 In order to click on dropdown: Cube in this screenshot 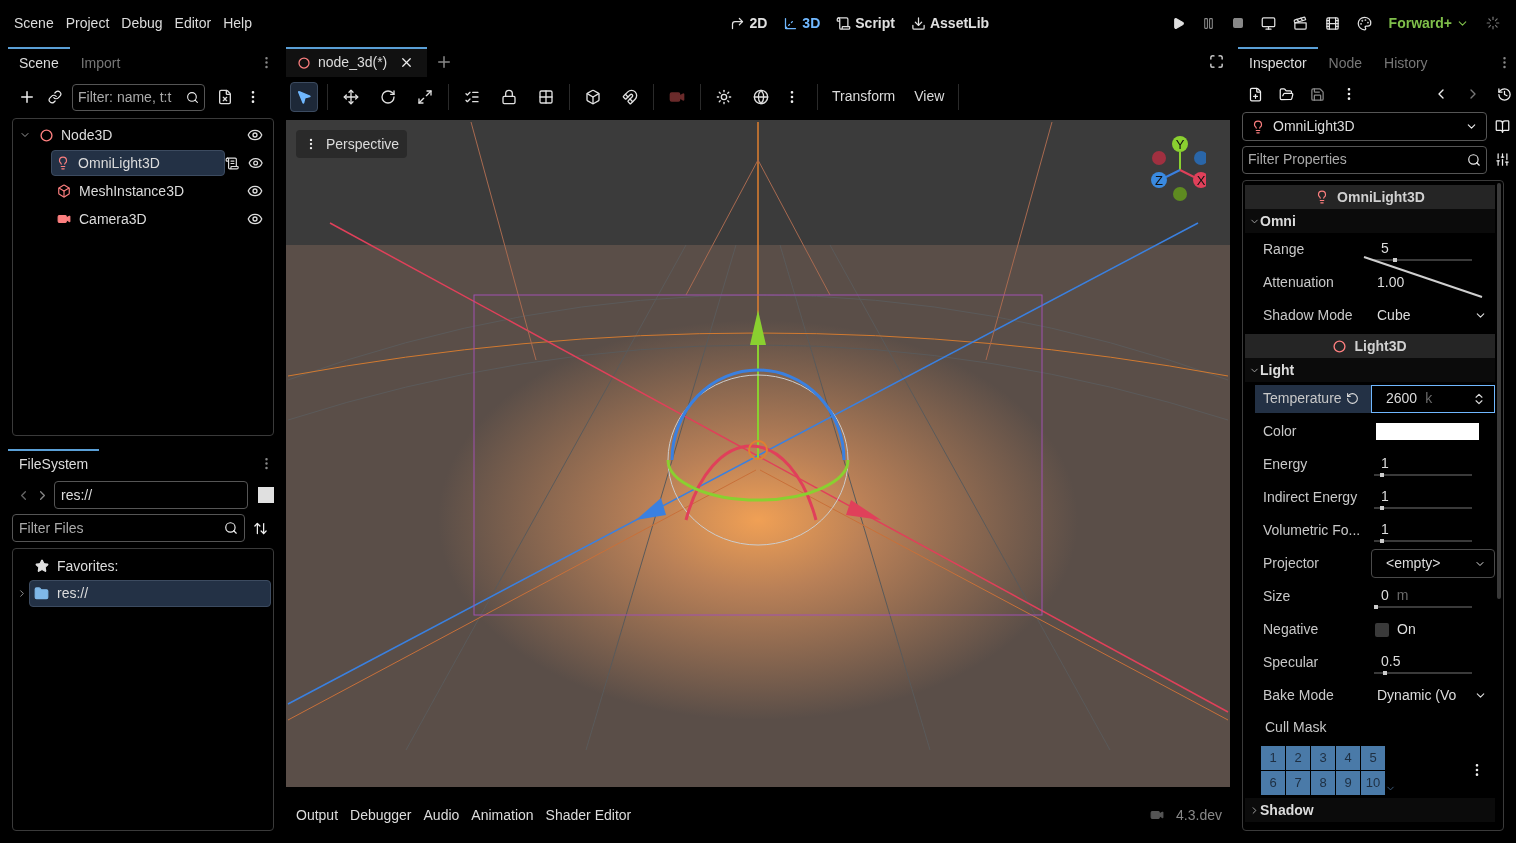, I will do `click(1433, 315)`.